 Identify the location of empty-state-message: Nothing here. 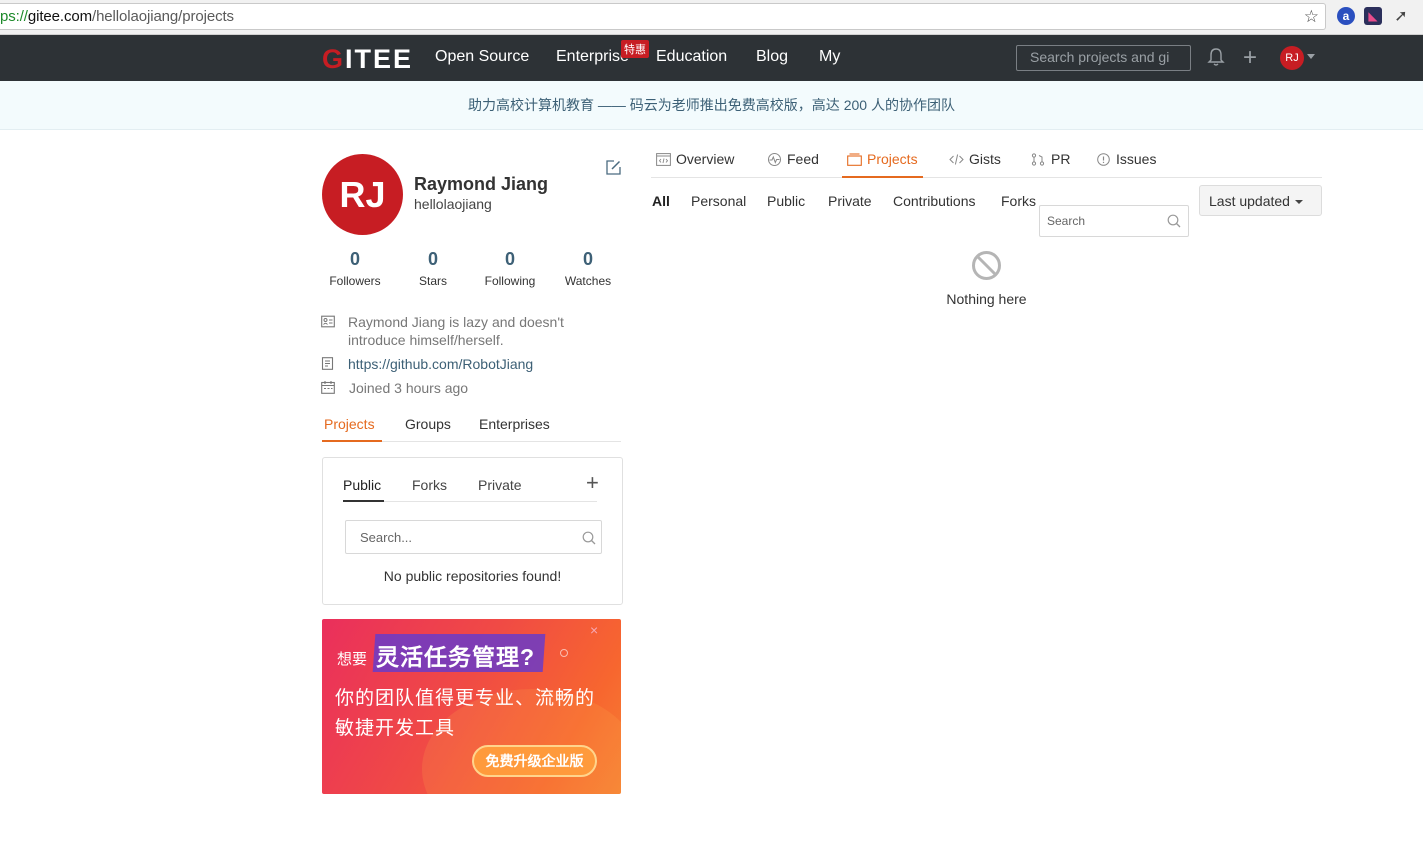
(986, 299).